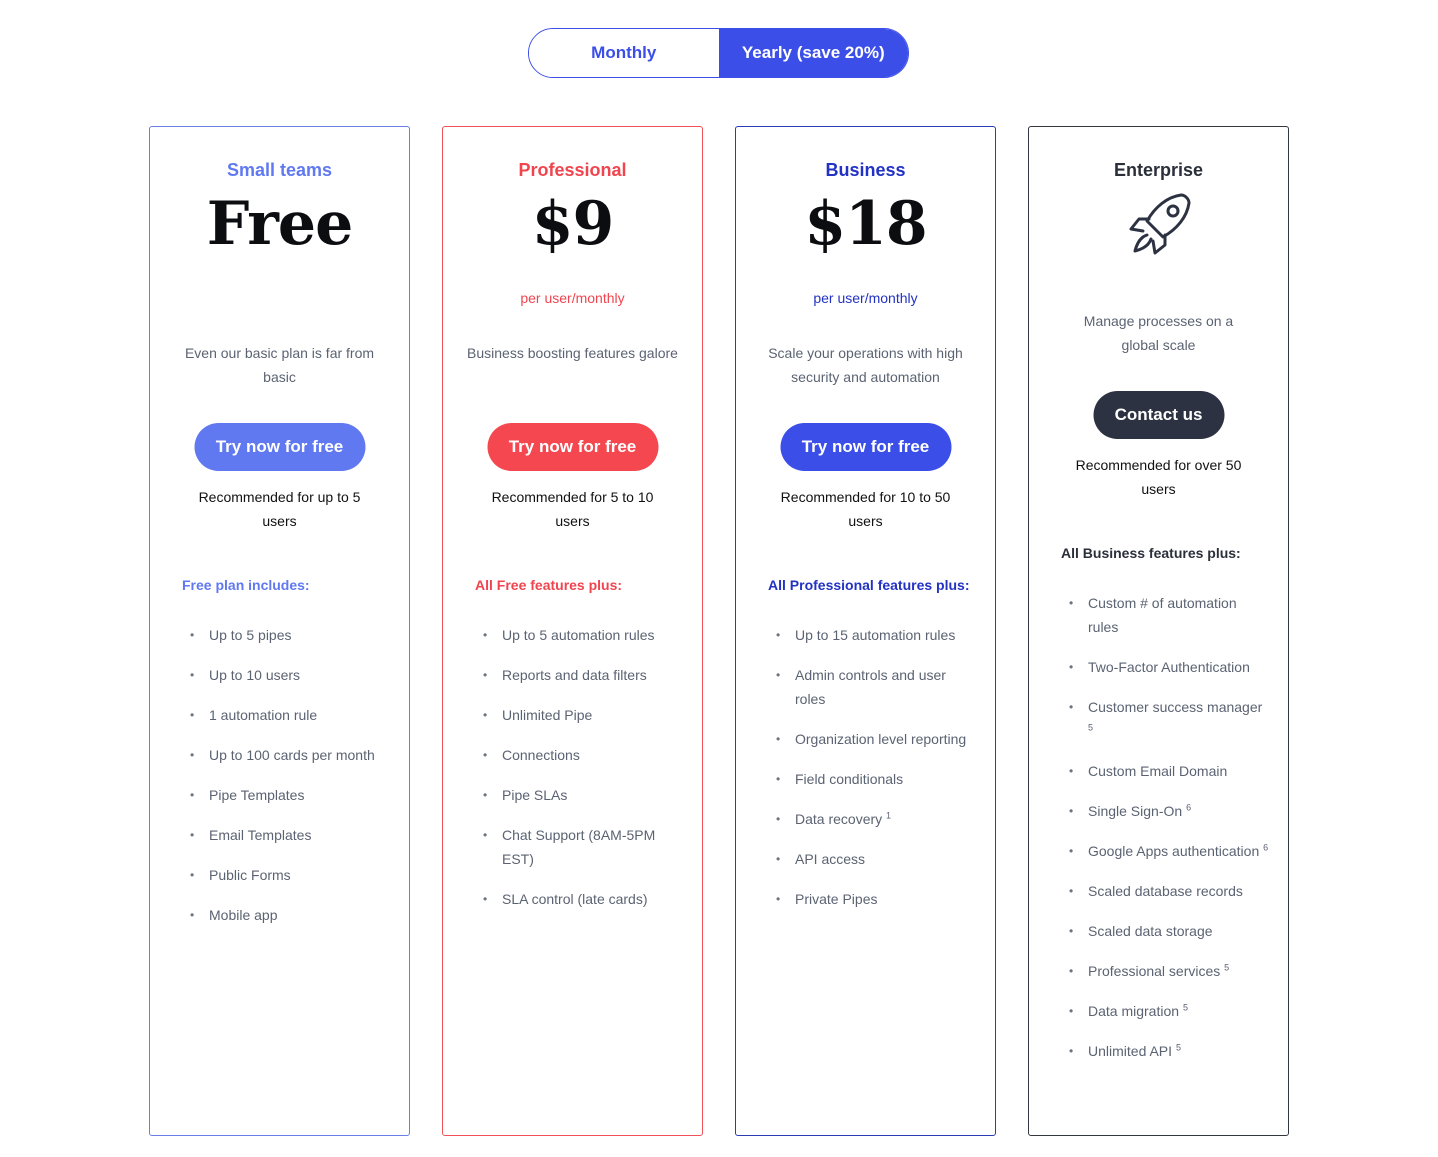 The height and width of the screenshot is (1157, 1438). Describe the element at coordinates (1158, 333) in the screenshot. I see `plan-description: Manage processes on a global scale` at that location.